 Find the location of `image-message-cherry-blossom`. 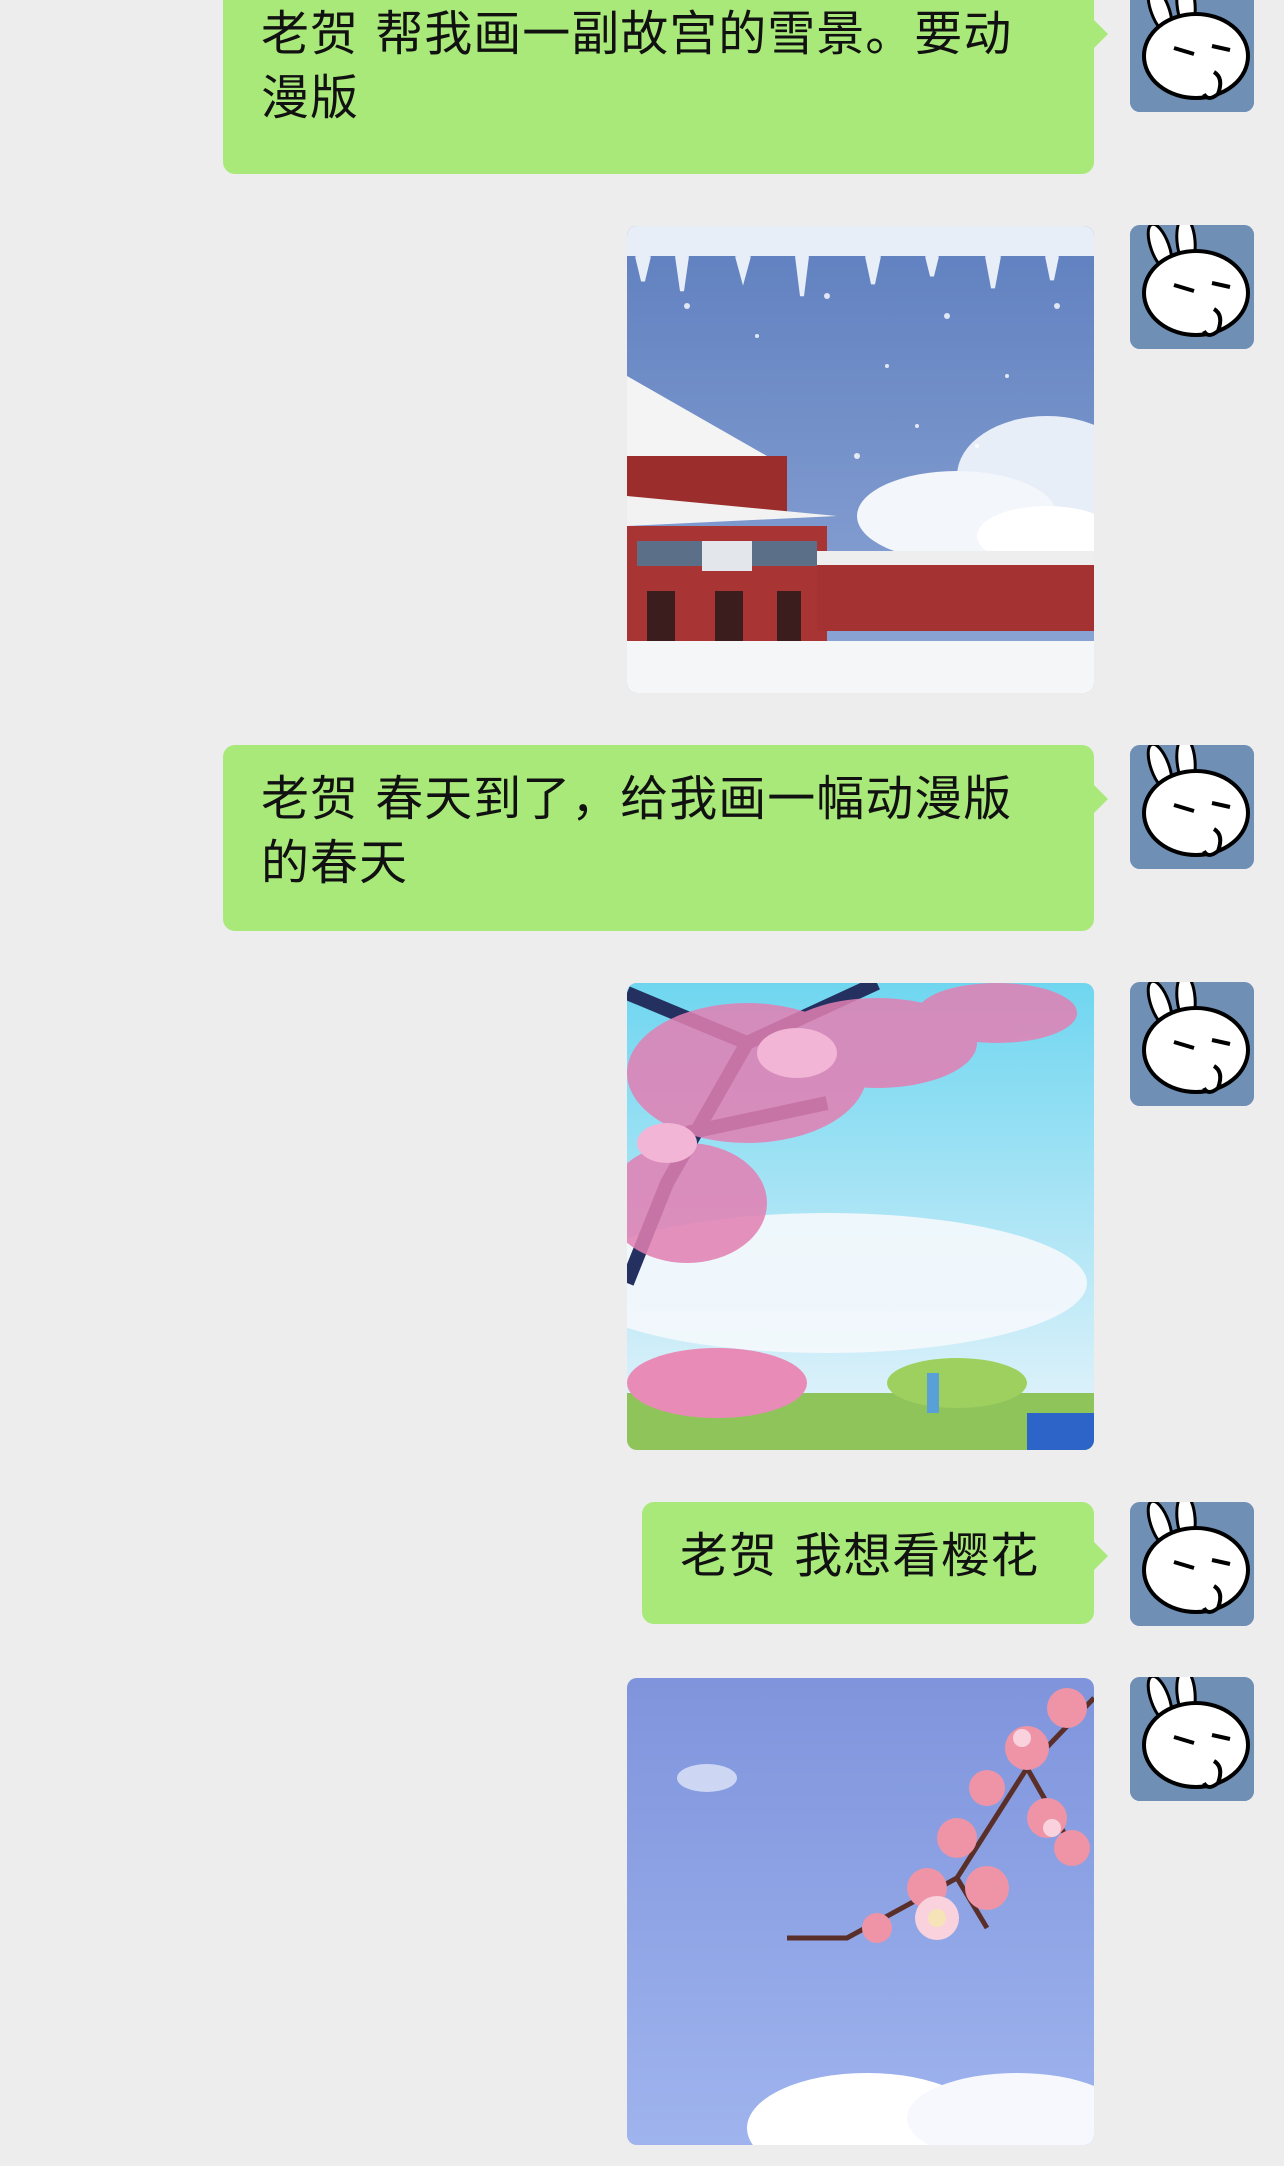

image-message-cherry-blossom is located at coordinates (860, 1911).